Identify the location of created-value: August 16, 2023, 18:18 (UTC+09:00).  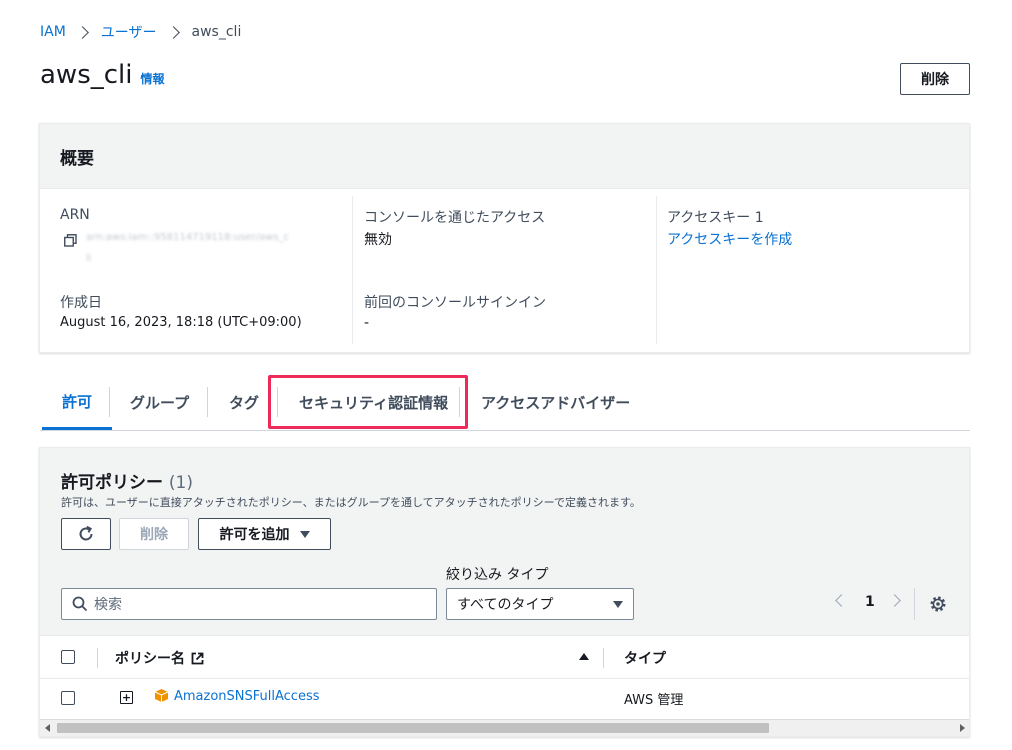
(181, 322).